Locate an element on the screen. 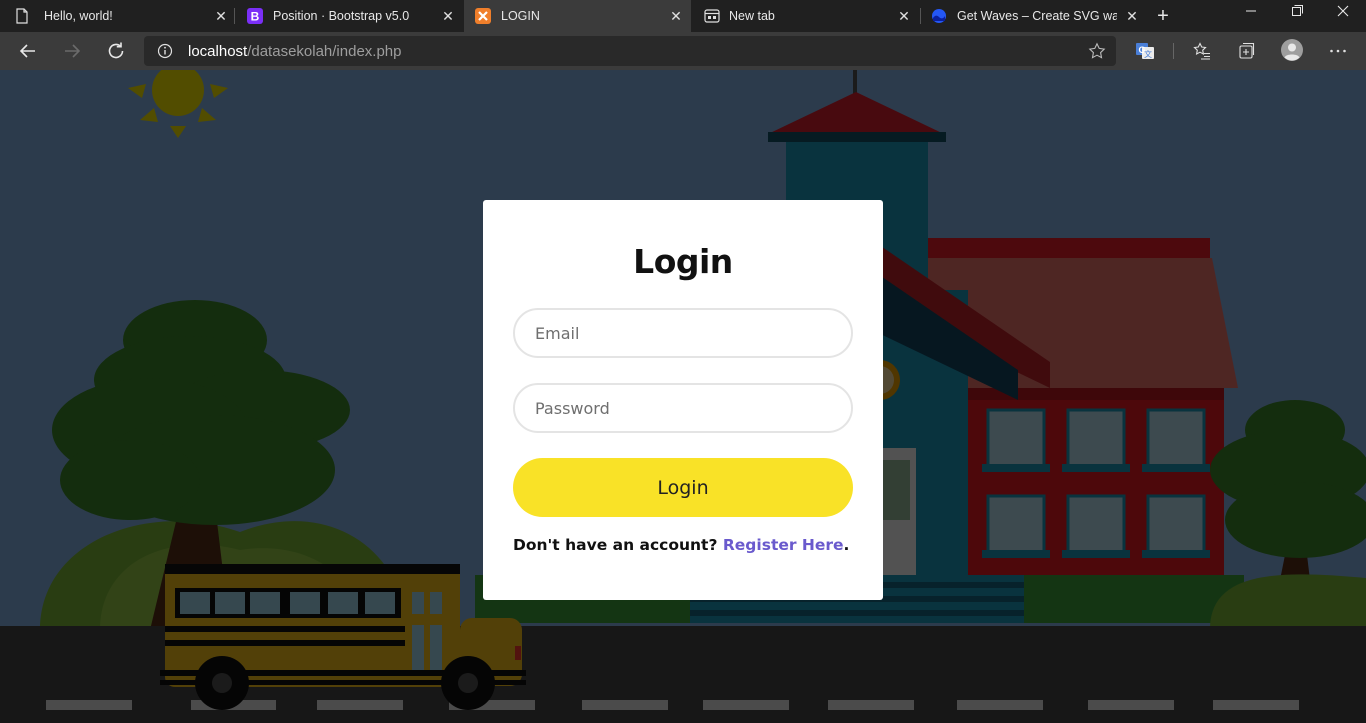 This screenshot has height=723, width=1366. tab-new-tab: New tab ✕ is located at coordinates (805, 16).